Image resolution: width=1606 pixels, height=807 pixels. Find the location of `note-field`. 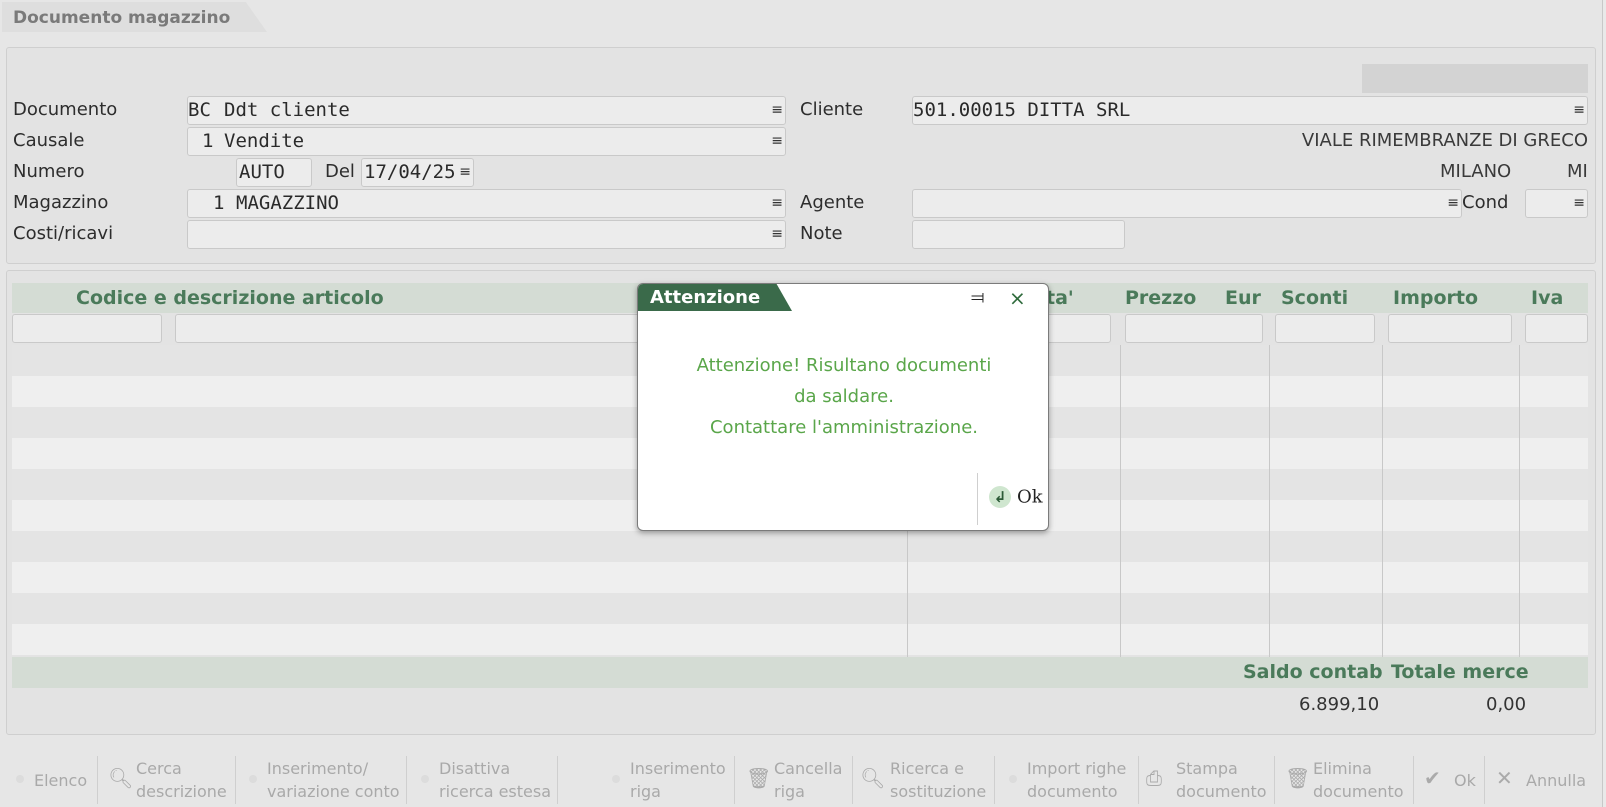

note-field is located at coordinates (1018, 234).